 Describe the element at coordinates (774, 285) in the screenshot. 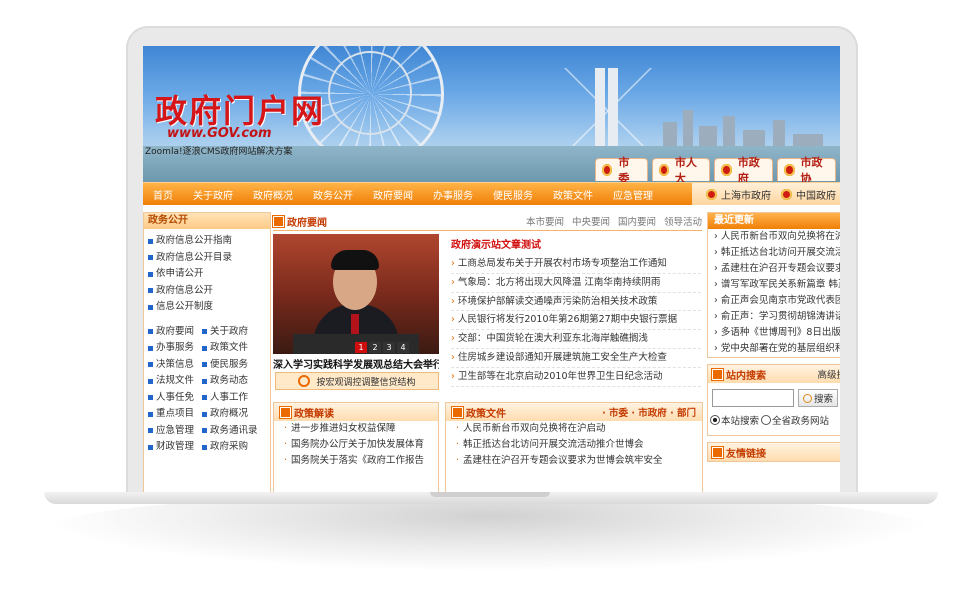

I see `latest-item: › 谱写军政军民关系新篇章 韩正` at that location.